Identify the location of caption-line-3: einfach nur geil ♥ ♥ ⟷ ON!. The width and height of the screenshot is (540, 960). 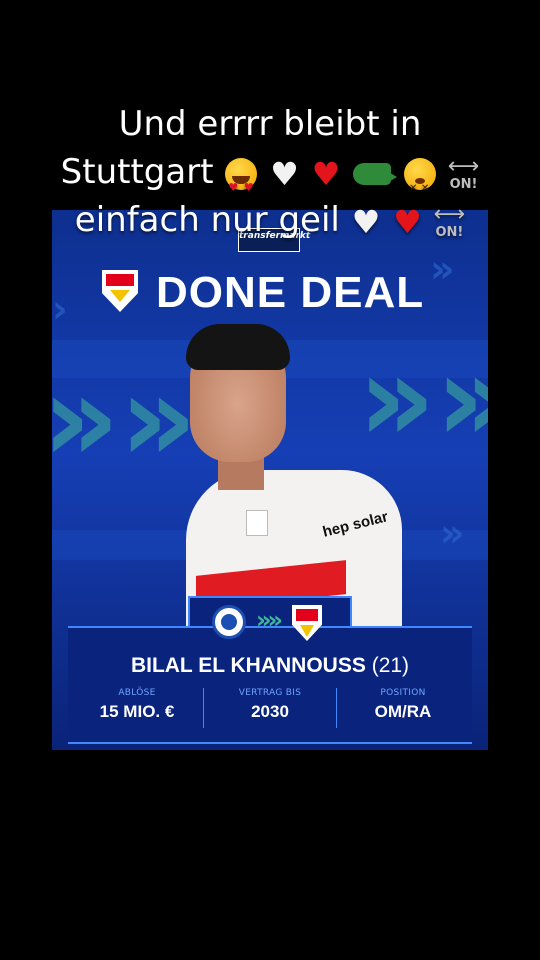
(270, 220).